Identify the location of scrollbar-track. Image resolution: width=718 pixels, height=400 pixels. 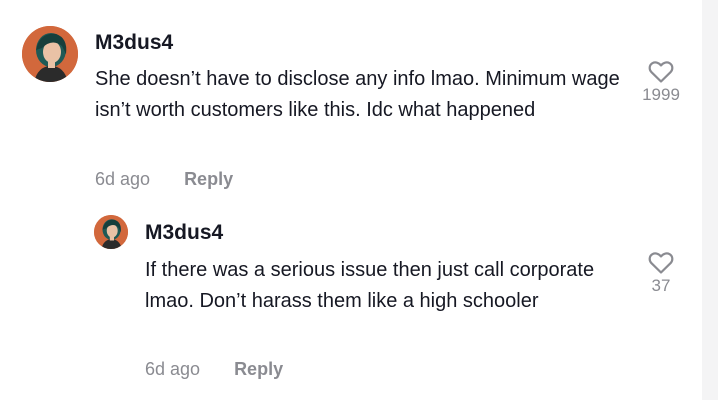
(710, 200).